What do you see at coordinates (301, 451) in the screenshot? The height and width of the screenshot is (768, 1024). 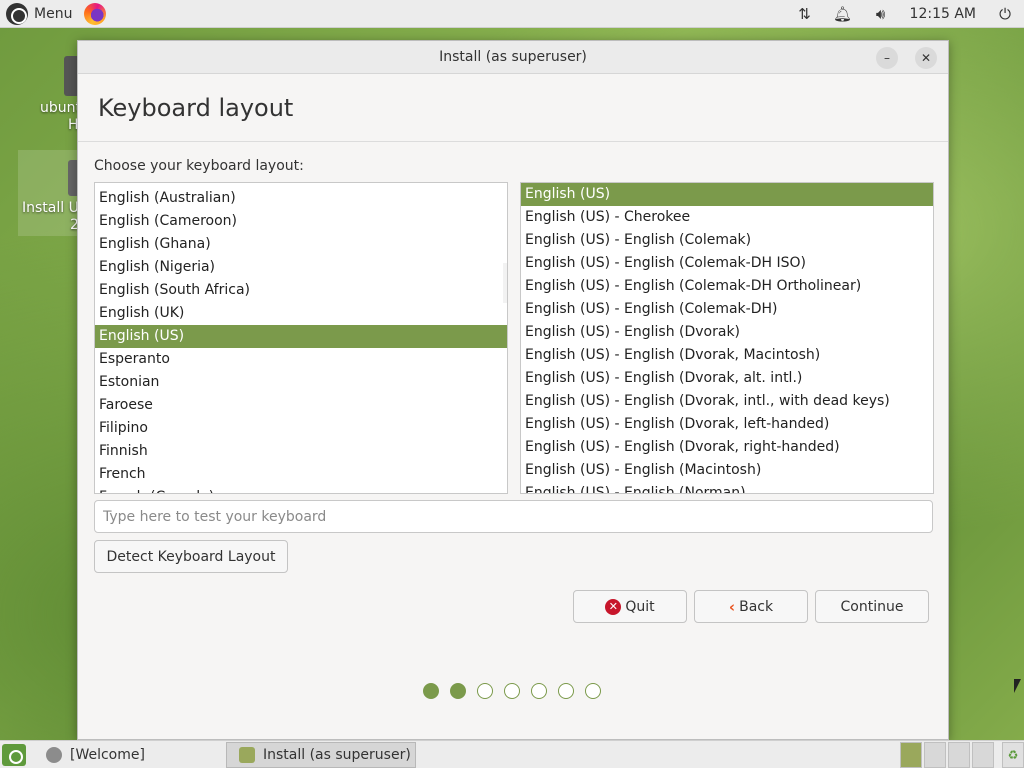 I see `layout-list-item: Finnish` at bounding box center [301, 451].